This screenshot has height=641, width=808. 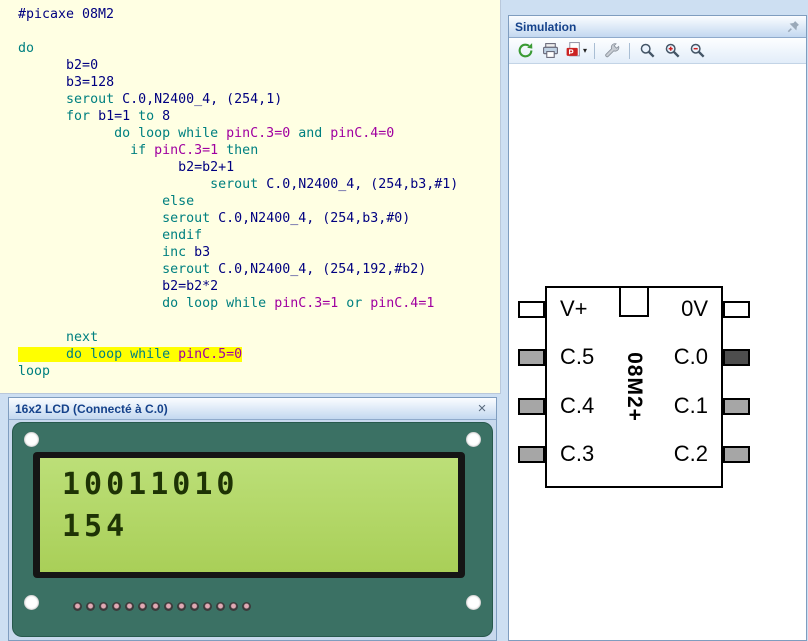 I want to click on lcd-line-2: 154, so click(x=95, y=526).